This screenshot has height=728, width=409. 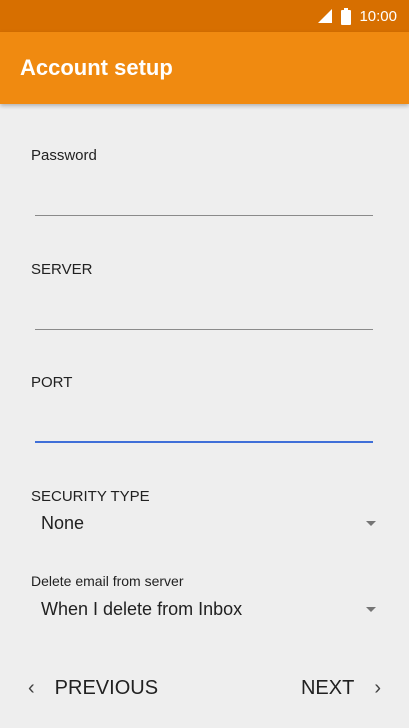 I want to click on chevron-left-icon: ‹, so click(x=31, y=687).